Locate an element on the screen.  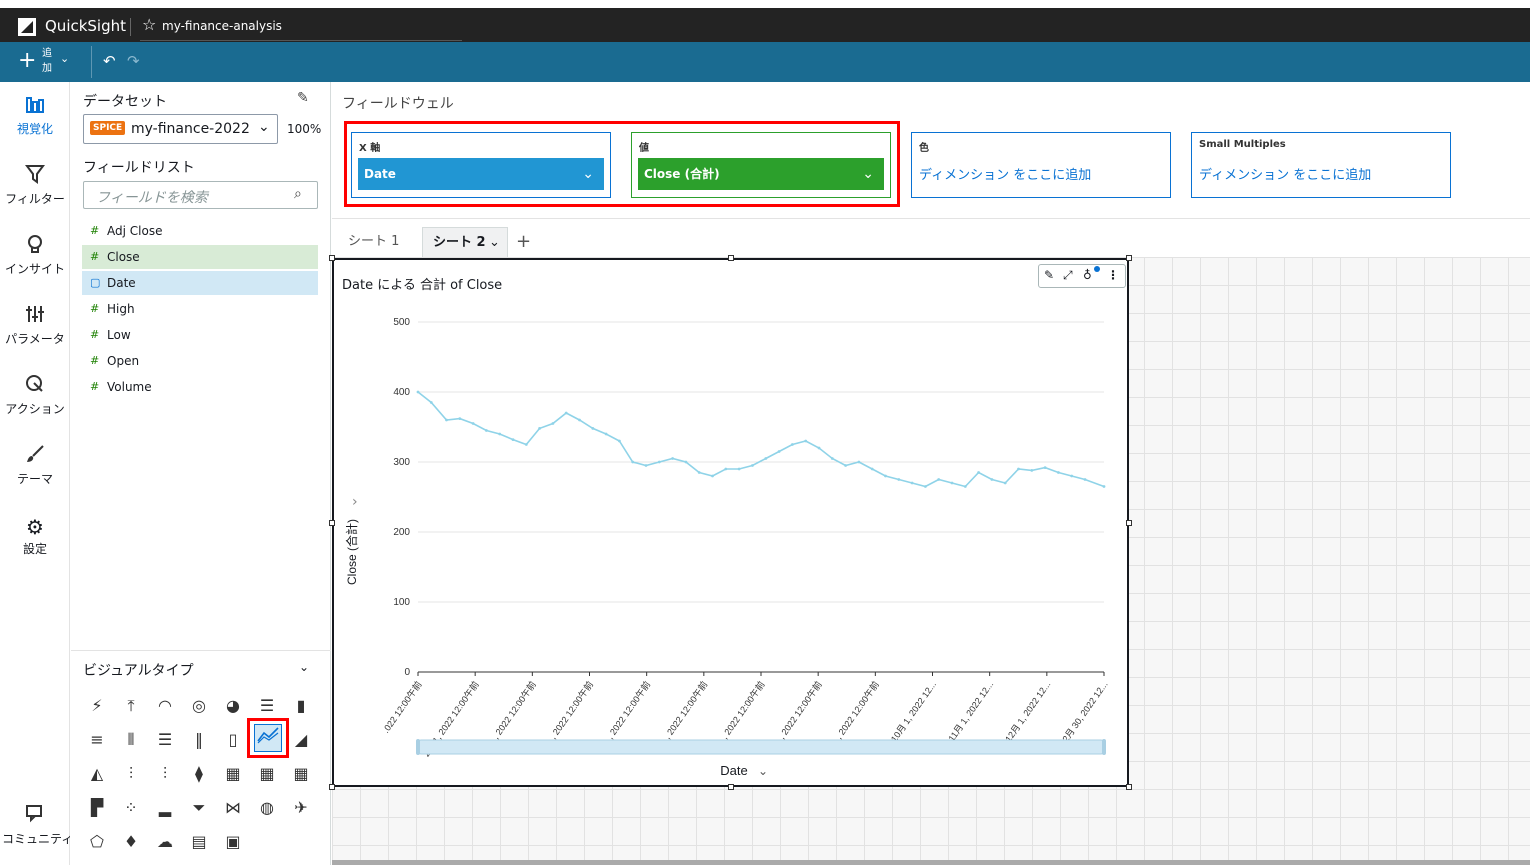
chevron-right-icon: › is located at coordinates (355, 502).